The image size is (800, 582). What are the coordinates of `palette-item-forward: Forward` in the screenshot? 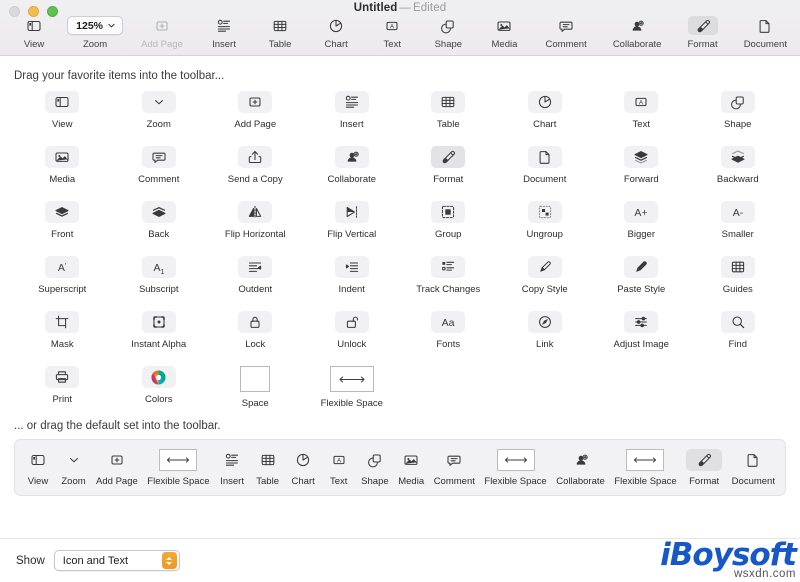 It's located at (641, 166).